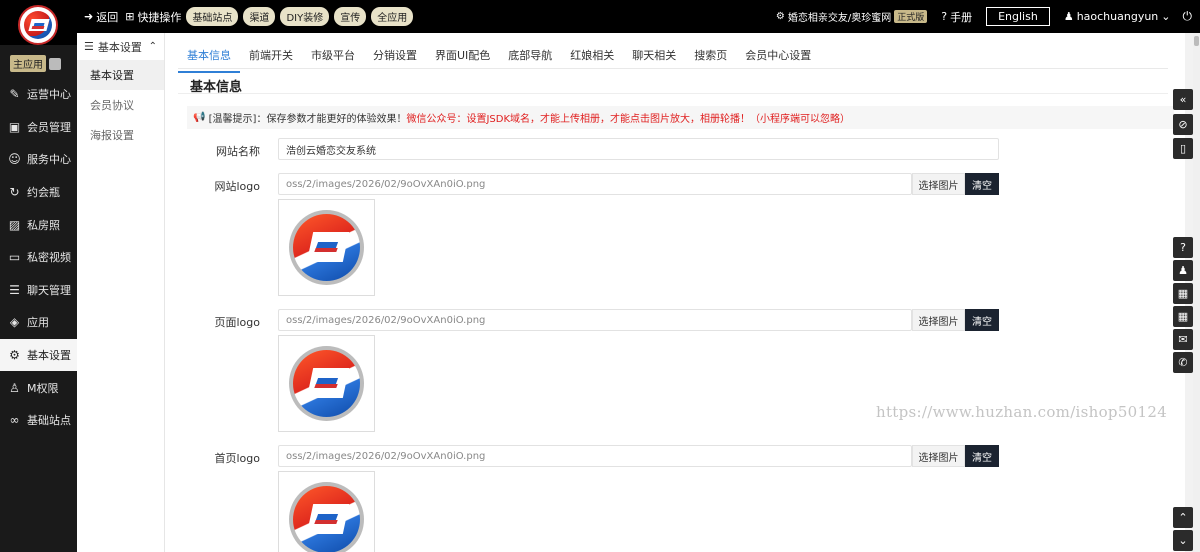  Describe the element at coordinates (120, 75) in the screenshot. I see `subside-item-basic: 基本设置` at that location.